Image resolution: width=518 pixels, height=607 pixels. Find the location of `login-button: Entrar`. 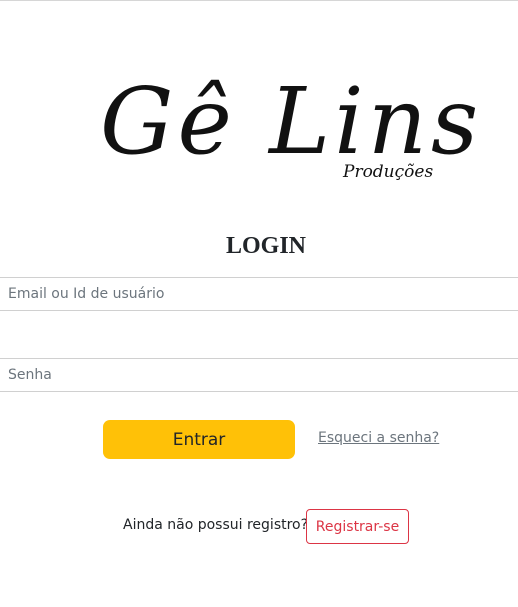

login-button: Entrar is located at coordinates (199, 439).